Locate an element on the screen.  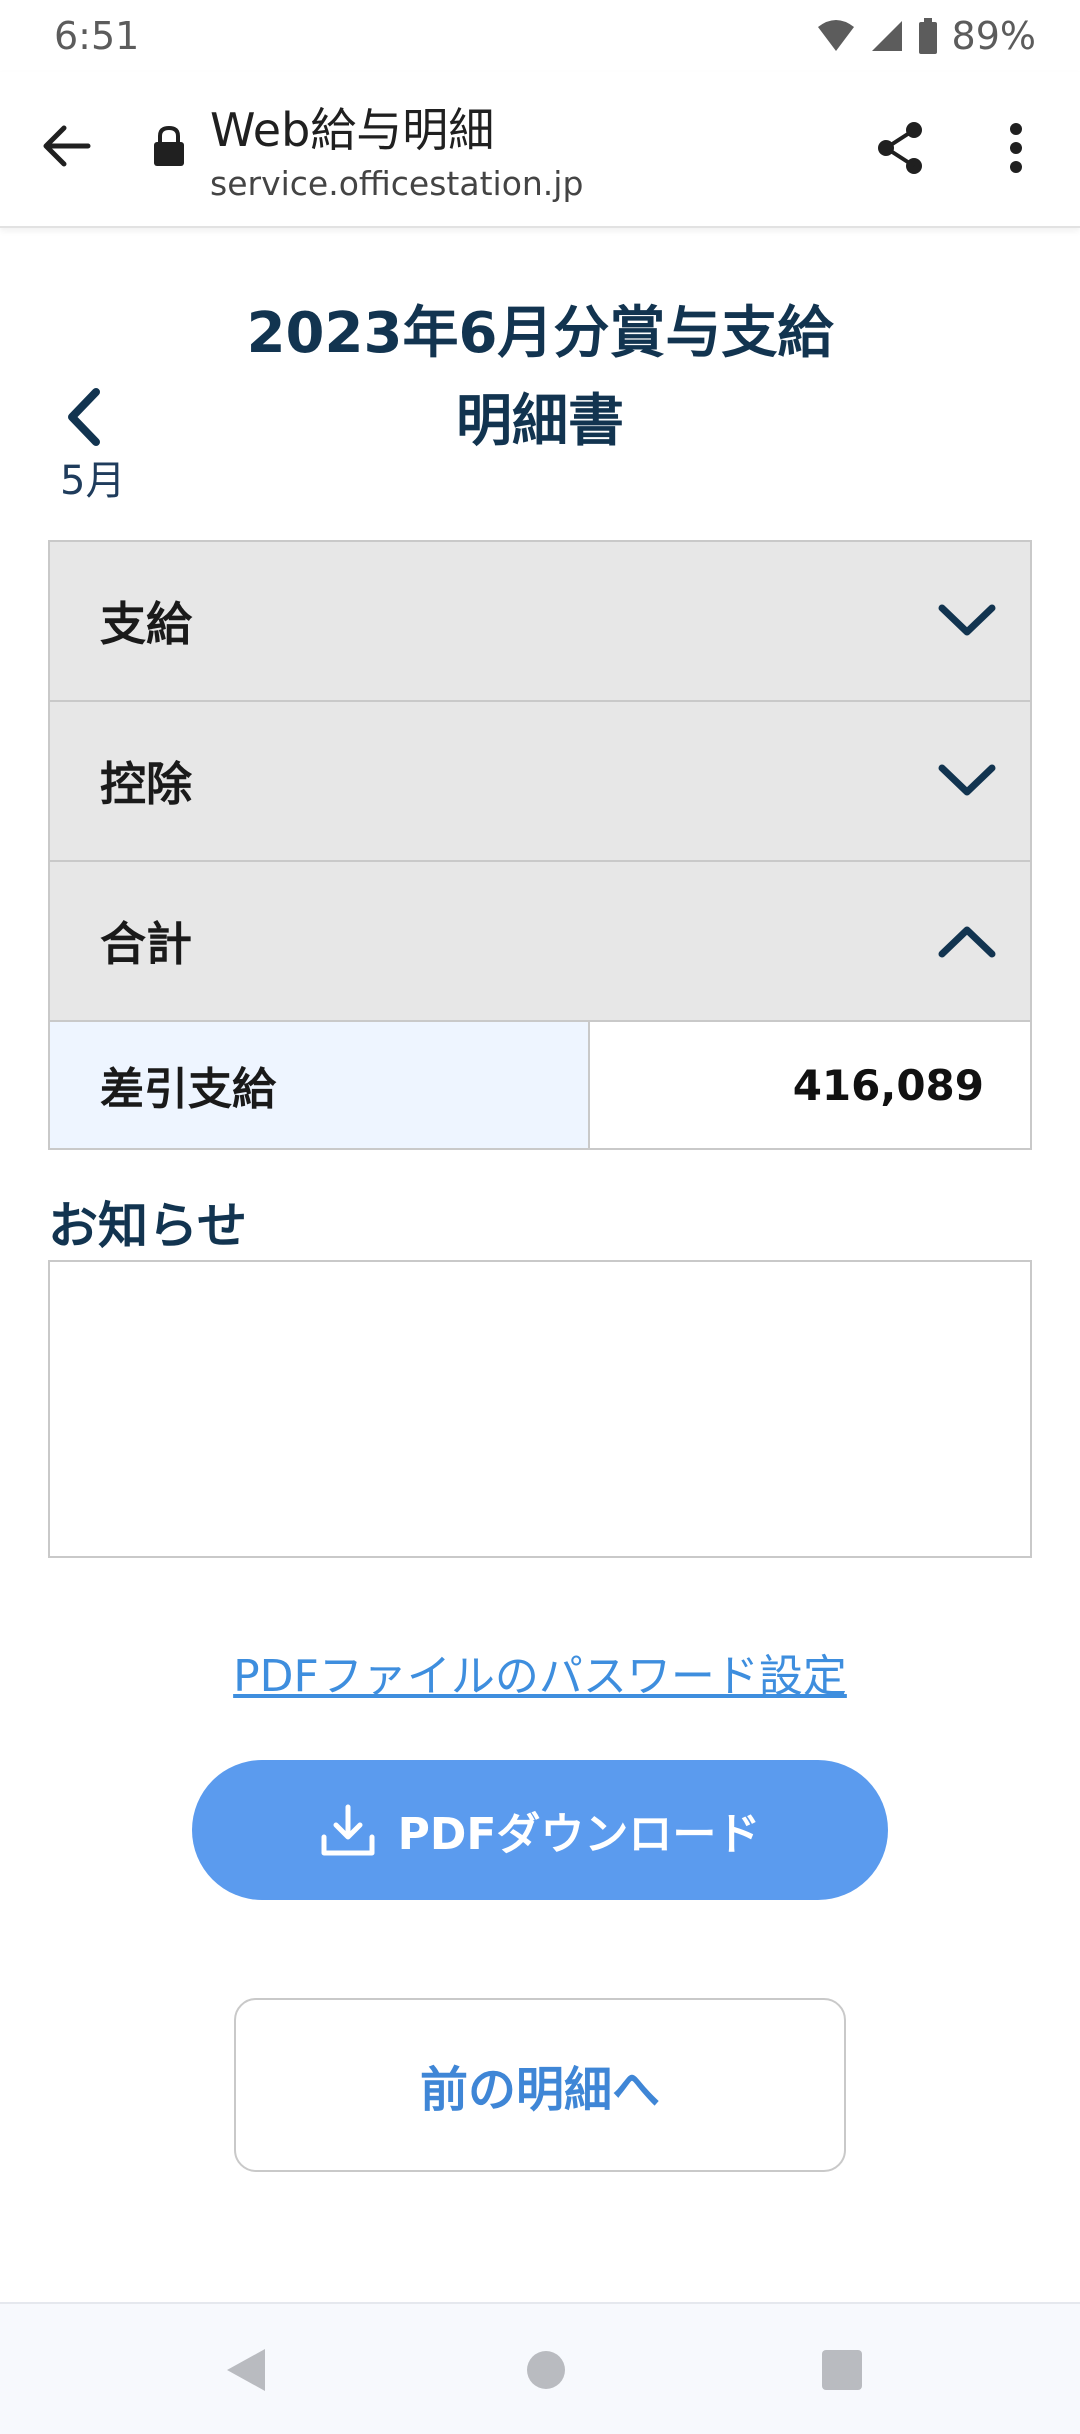
nav-recents-icon is located at coordinates (842, 2370).